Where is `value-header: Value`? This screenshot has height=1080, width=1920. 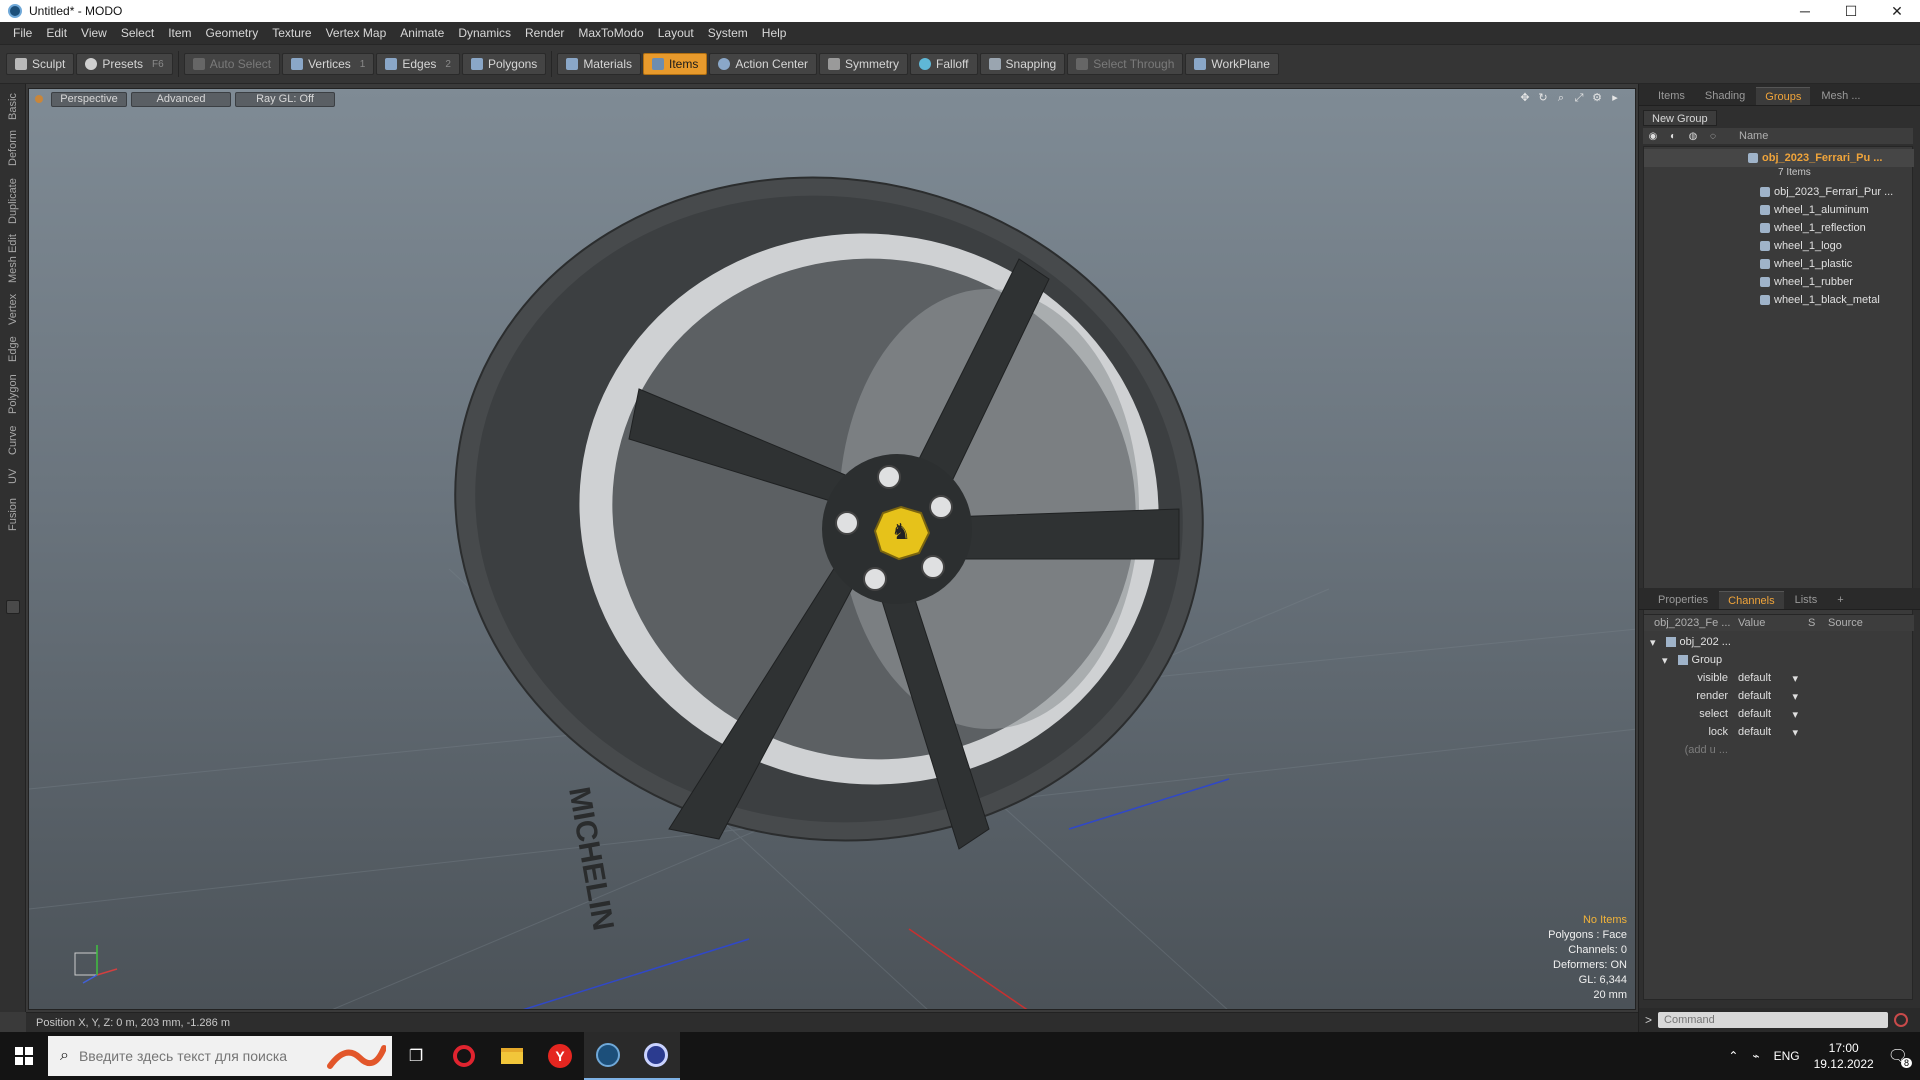 value-header: Value is located at coordinates (1771, 623).